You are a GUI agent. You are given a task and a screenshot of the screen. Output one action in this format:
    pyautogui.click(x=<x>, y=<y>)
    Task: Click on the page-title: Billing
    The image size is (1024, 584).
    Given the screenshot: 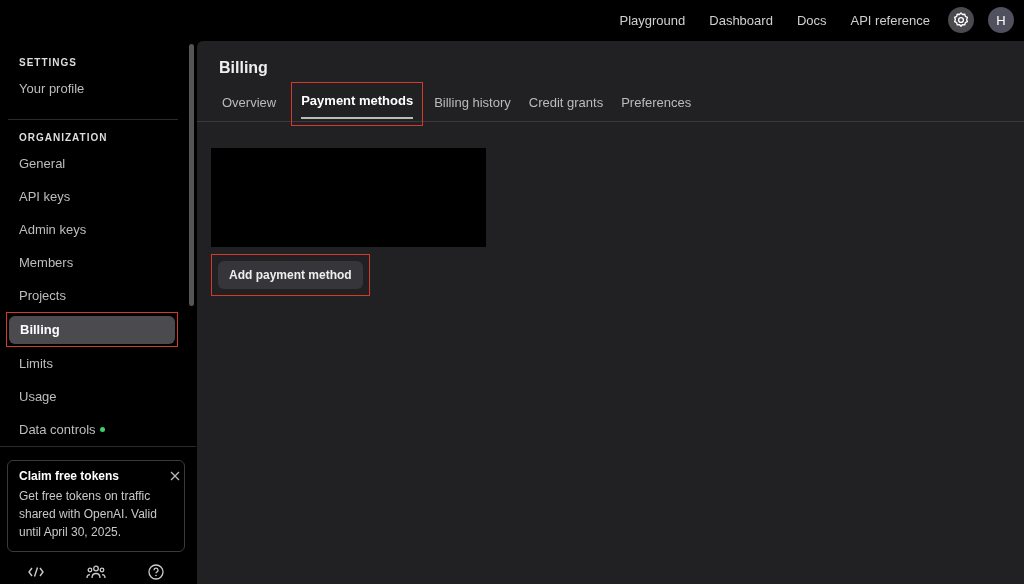 What is the action you would take?
    pyautogui.click(x=244, y=68)
    